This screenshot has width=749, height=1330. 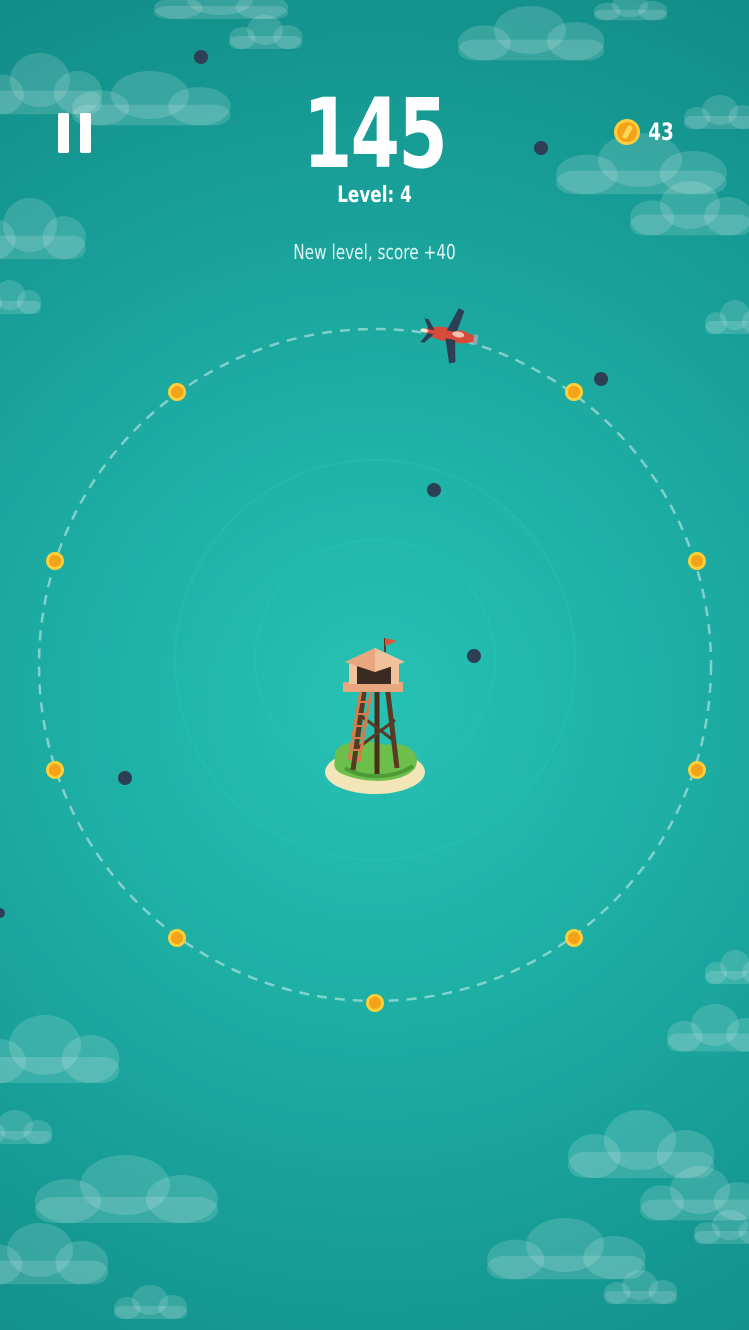 What do you see at coordinates (449, 334) in the screenshot?
I see `plane-icon` at bounding box center [449, 334].